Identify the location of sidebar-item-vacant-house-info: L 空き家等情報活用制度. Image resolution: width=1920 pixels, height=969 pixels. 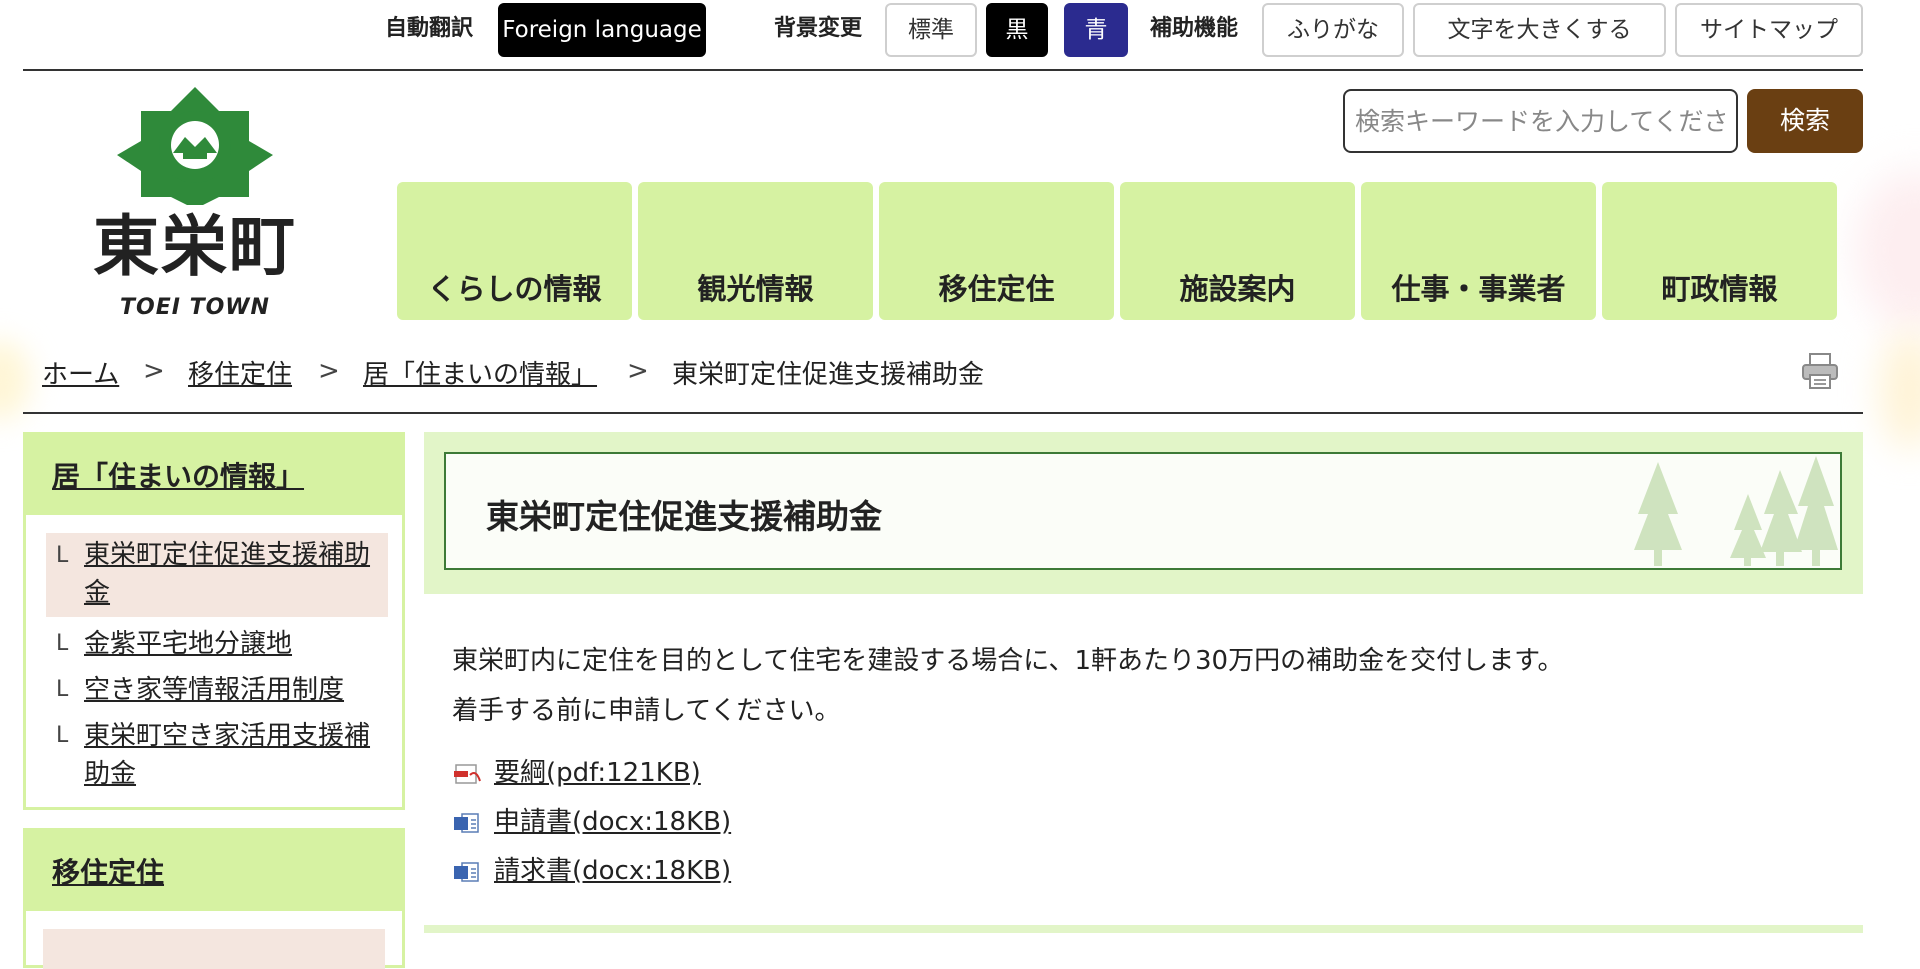
(217, 690).